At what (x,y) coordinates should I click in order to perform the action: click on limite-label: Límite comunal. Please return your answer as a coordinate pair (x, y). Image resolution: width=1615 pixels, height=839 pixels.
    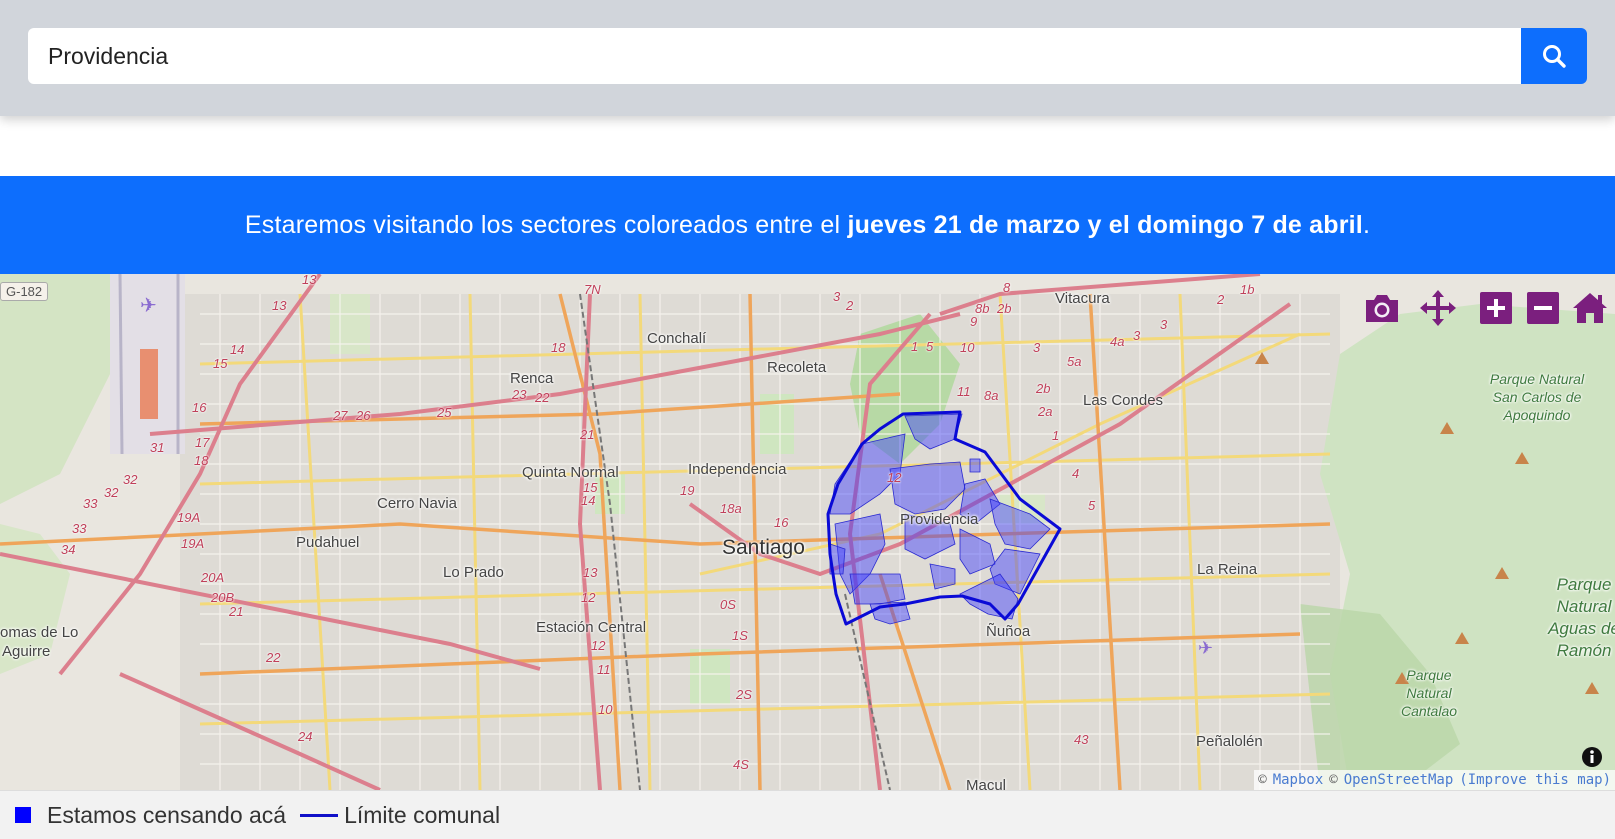
    Looking at the image, I should click on (422, 814).